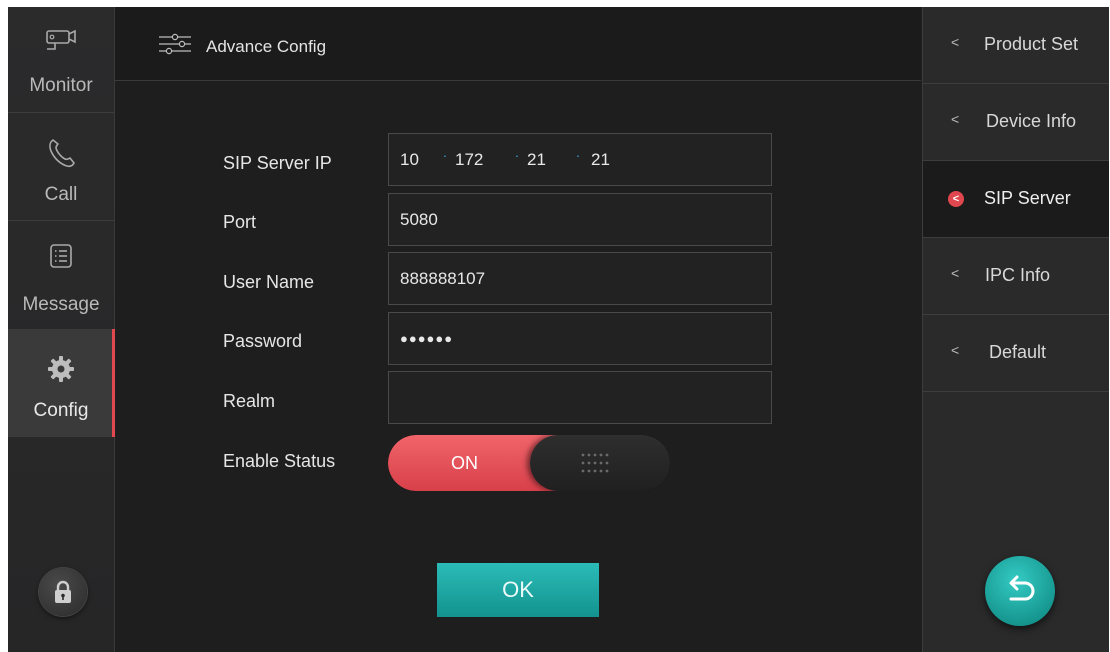 Image resolution: width=1110 pixels, height=652 pixels. Describe the element at coordinates (175, 46) in the screenshot. I see `sliders-icon` at that location.